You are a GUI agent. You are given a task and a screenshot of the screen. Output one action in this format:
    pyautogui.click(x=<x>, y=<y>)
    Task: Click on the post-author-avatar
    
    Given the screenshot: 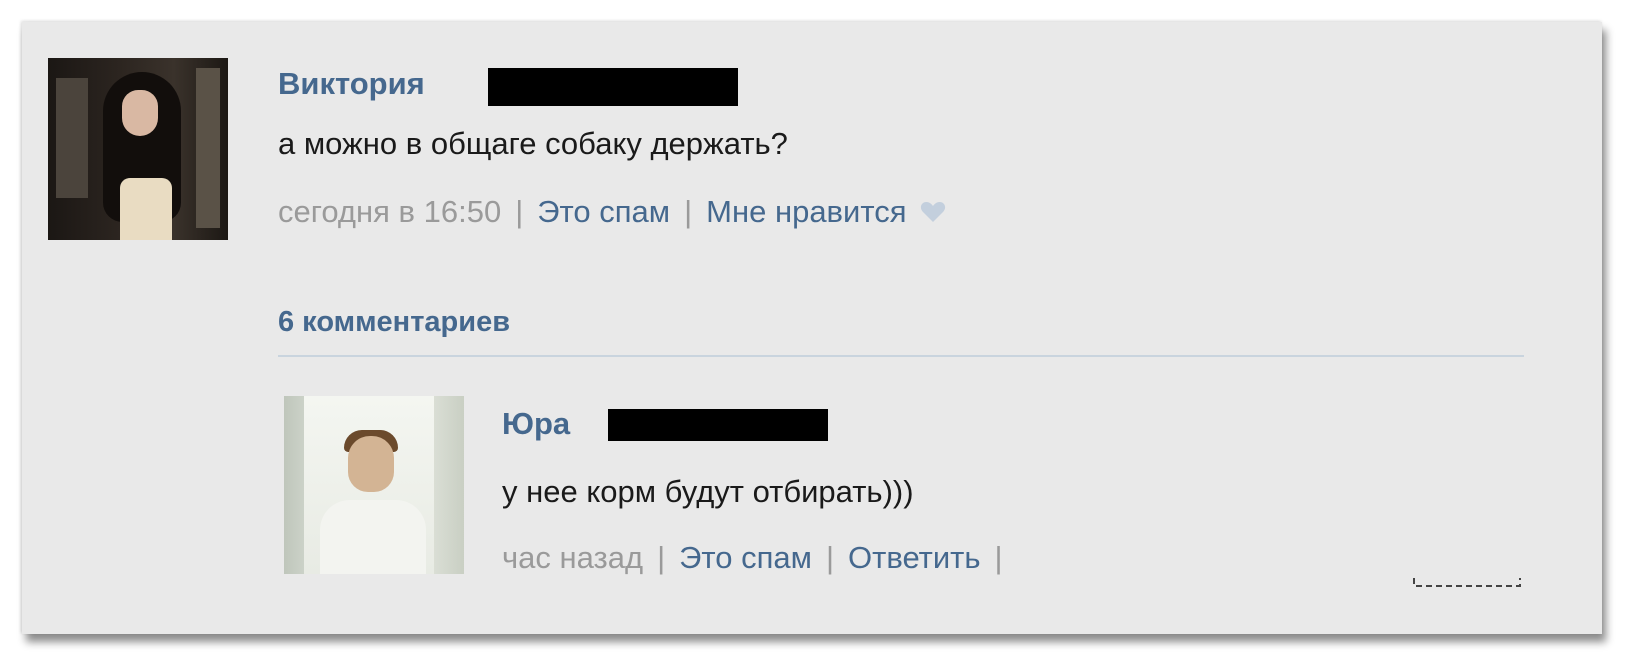 What is the action you would take?
    pyautogui.click(x=138, y=149)
    